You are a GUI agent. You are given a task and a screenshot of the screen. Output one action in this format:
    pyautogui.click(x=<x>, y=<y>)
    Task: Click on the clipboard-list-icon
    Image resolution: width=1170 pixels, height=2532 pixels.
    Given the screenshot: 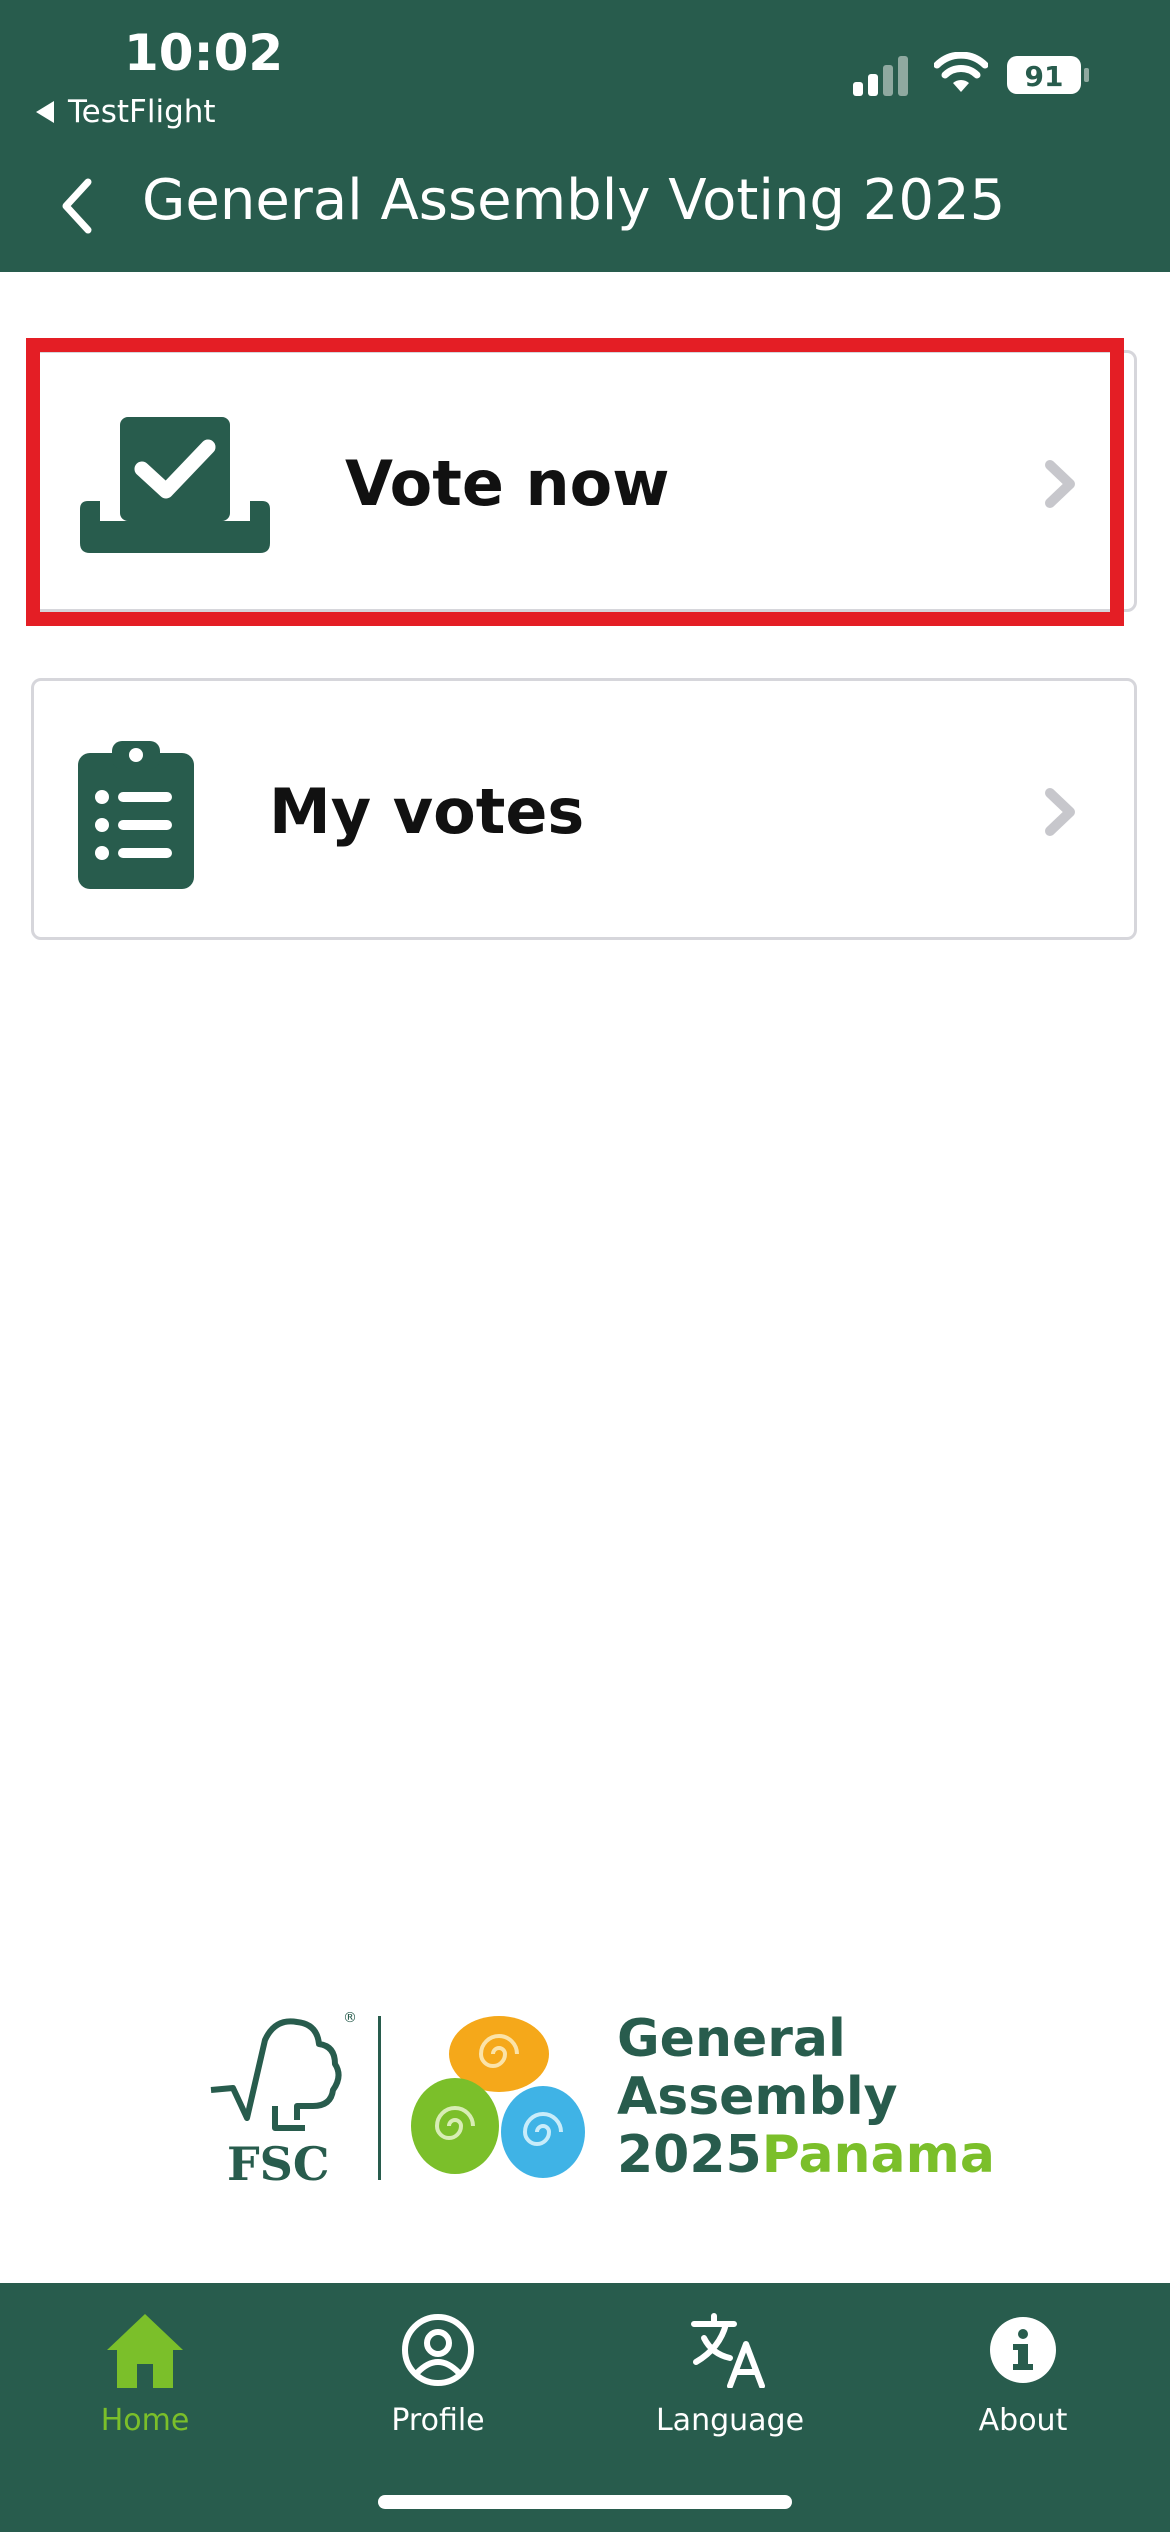 What is the action you would take?
    pyautogui.click(x=136, y=815)
    